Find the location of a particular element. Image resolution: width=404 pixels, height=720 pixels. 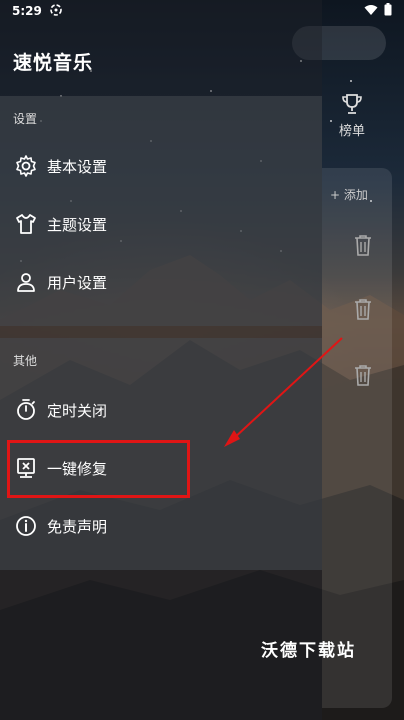

tab-ranking: 榜单 is located at coordinates (352, 115).